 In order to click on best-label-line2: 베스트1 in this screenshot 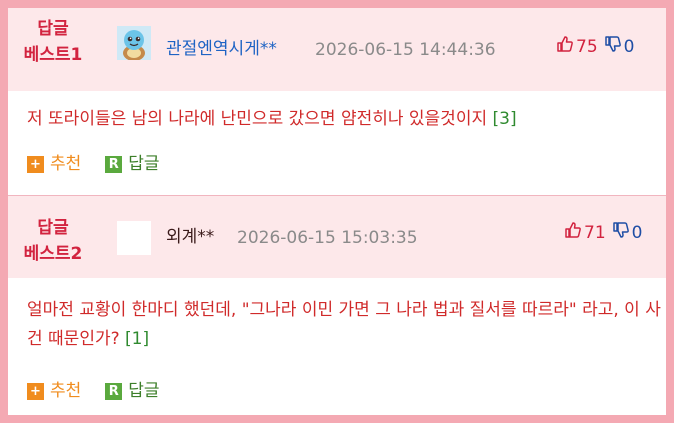, I will do `click(53, 55)`.